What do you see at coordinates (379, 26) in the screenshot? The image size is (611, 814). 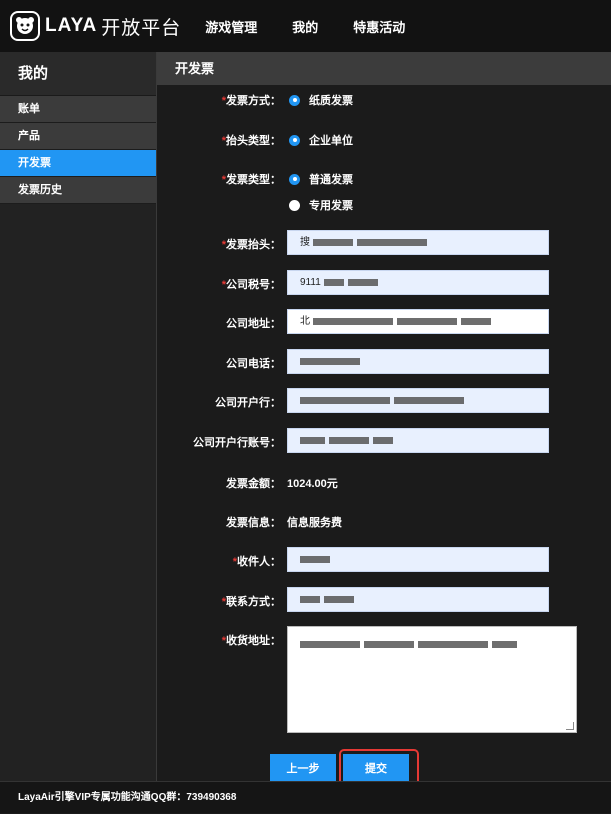 I see `nav-special-offers: 特惠活动` at bounding box center [379, 26].